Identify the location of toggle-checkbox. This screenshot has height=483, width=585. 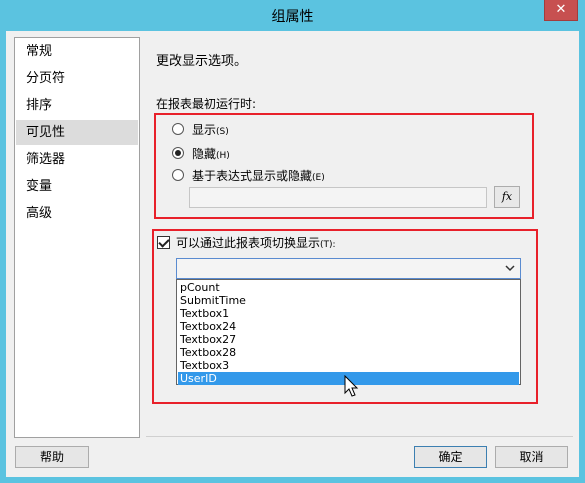
(163, 242).